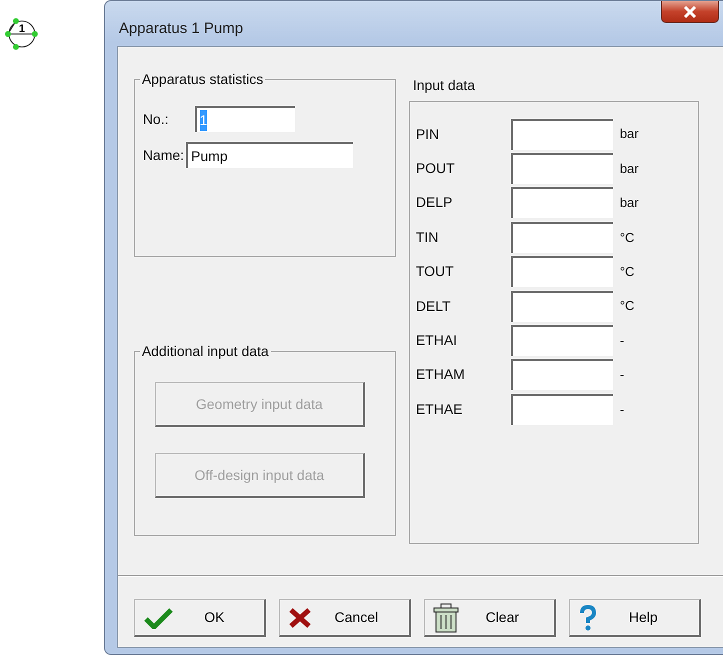  I want to click on field-label: TOUT, so click(435, 272).